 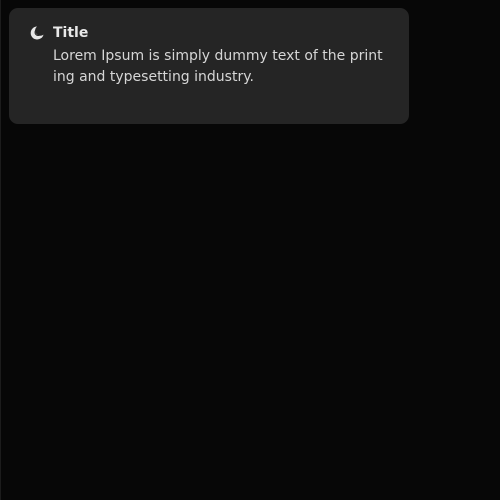 I want to click on screen-edge, so click(x=0, y=250).